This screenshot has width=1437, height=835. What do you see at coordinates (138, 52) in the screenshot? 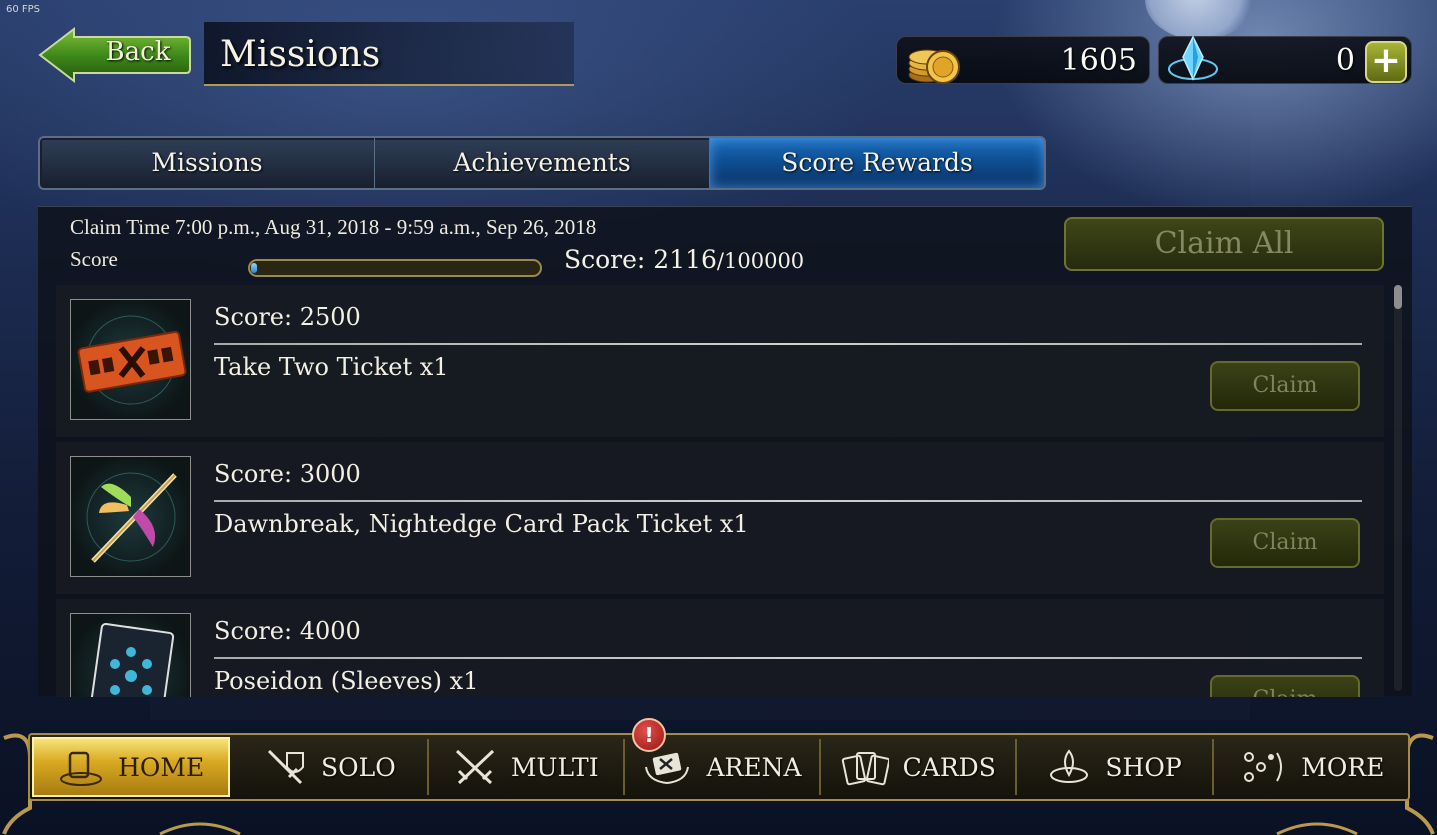
I see `back-label: Back` at bounding box center [138, 52].